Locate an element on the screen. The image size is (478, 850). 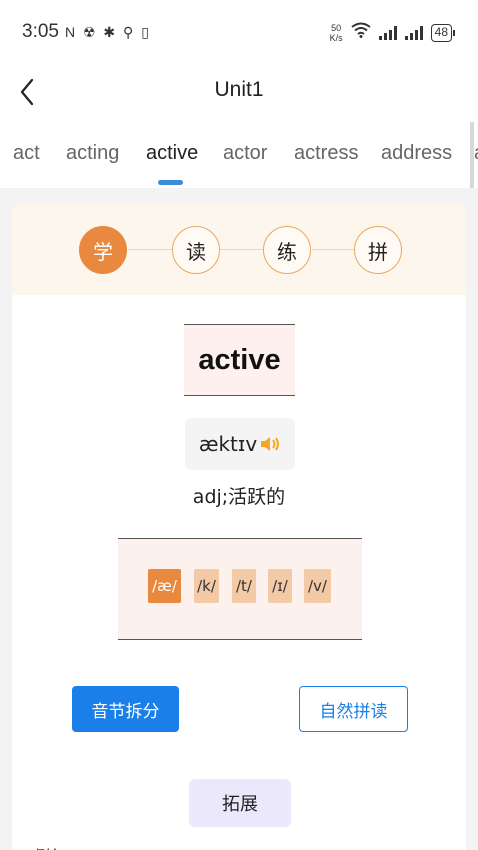
step-learn: 学 is located at coordinates (103, 250).